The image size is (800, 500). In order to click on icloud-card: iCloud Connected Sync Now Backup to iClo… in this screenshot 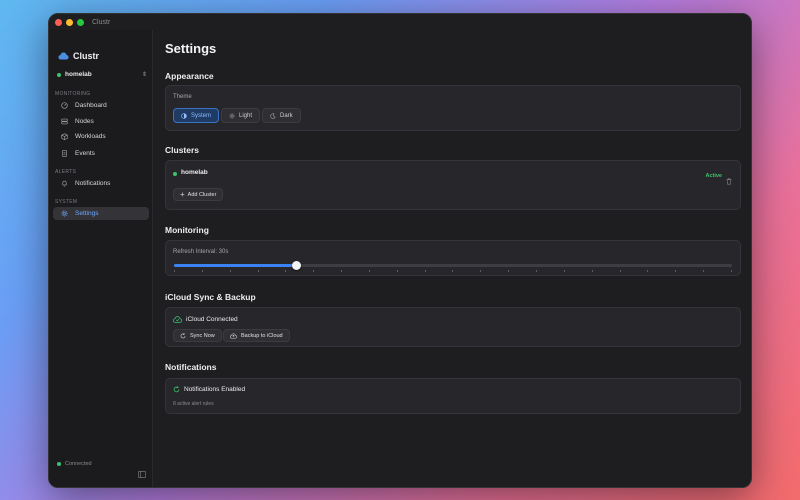, I will do `click(453, 327)`.